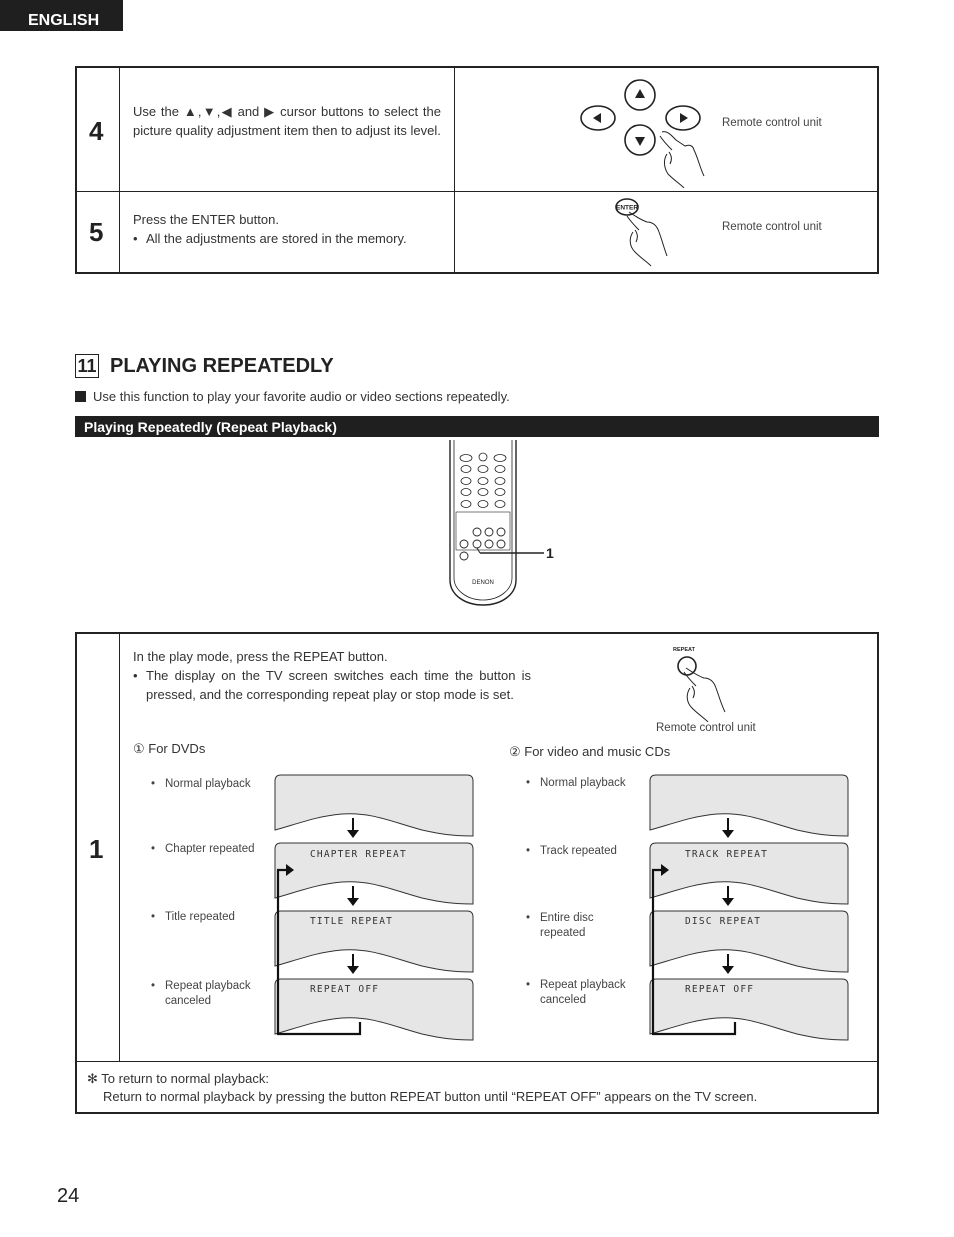 The image size is (954, 1237). I want to click on screen-text: TRACK REPEAT, so click(727, 854).